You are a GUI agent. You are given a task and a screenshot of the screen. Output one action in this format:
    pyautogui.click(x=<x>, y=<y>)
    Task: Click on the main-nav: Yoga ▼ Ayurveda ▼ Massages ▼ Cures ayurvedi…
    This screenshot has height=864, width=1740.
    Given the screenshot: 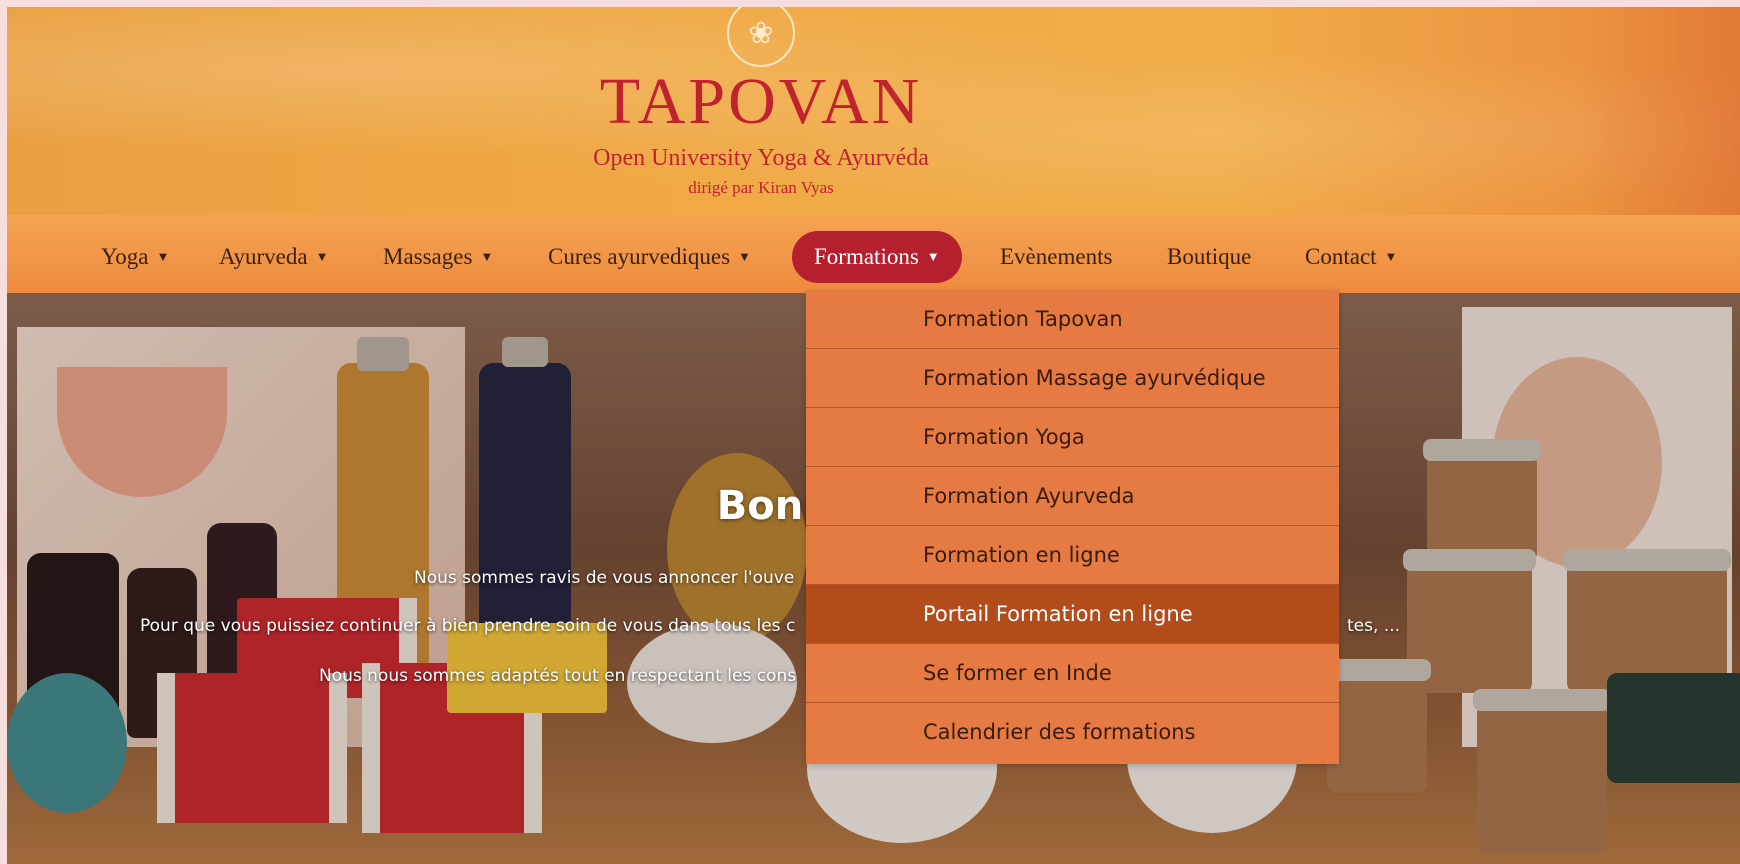 What is the action you would take?
    pyautogui.click(x=873, y=254)
    